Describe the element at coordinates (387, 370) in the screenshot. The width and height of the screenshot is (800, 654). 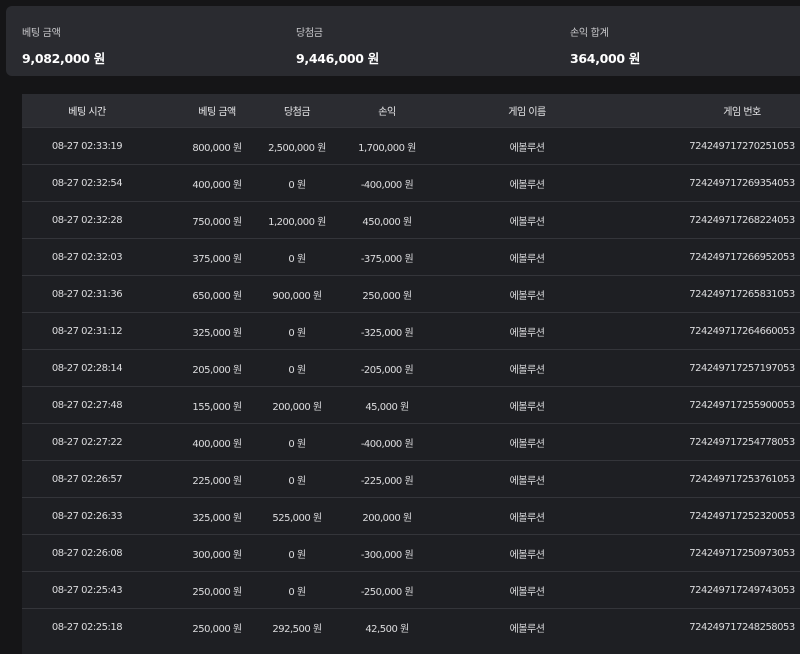
I see `profit-cell: -205,000 원` at that location.